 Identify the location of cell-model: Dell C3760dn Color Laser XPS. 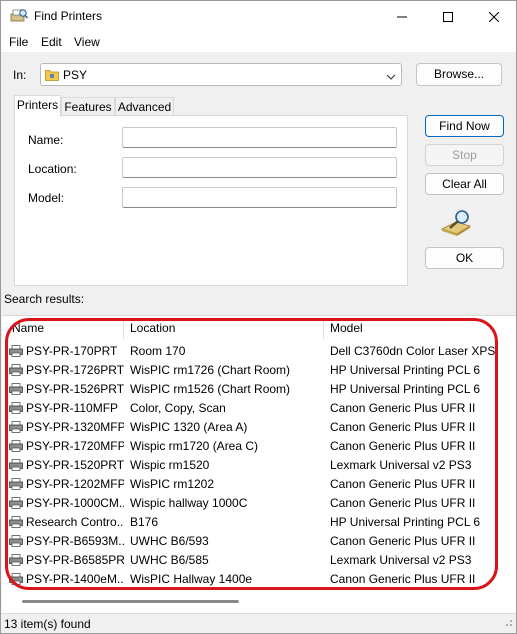
(413, 351).